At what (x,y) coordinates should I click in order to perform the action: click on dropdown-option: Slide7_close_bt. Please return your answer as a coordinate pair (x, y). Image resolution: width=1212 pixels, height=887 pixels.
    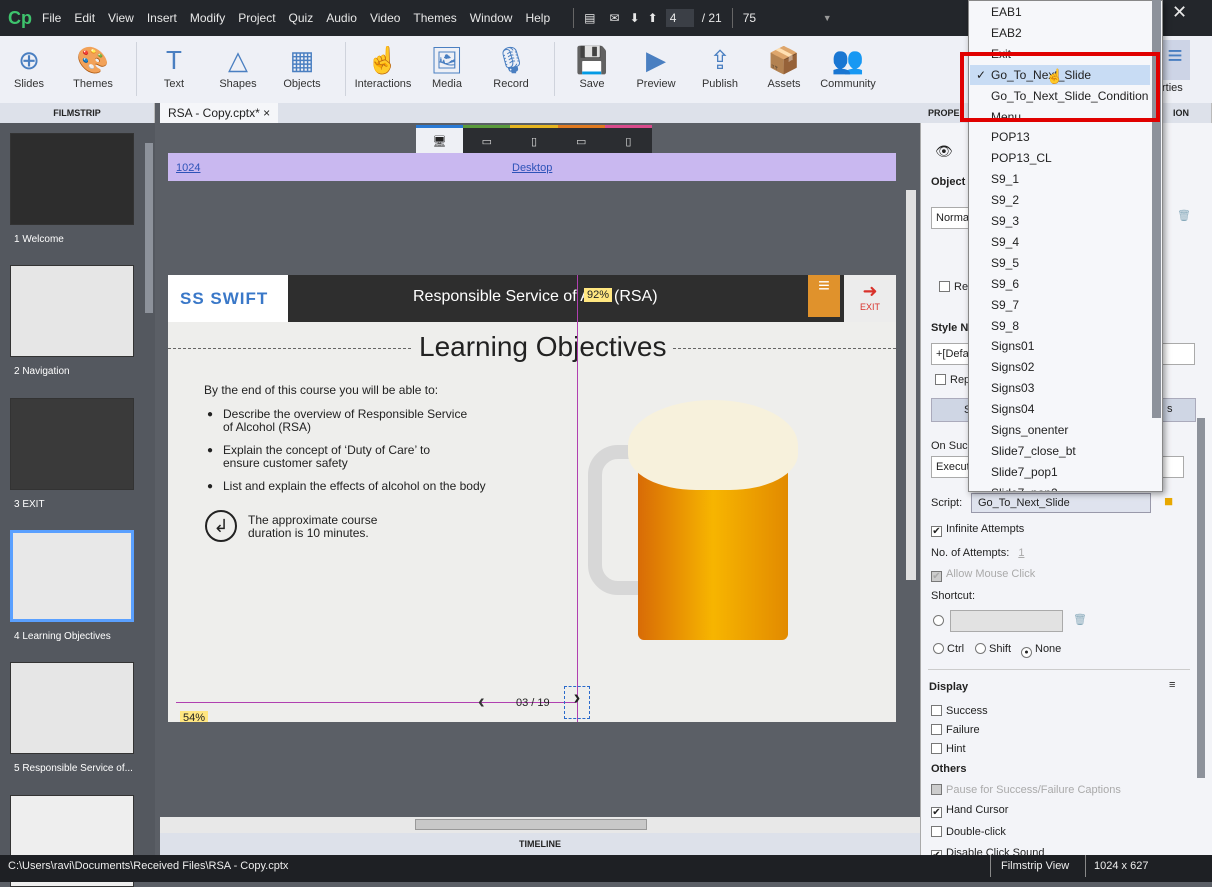
    Looking at the image, I should click on (1033, 451).